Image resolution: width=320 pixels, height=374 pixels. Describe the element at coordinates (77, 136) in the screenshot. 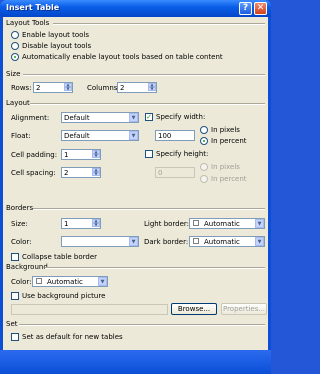

I see `float-value: Default` at that location.